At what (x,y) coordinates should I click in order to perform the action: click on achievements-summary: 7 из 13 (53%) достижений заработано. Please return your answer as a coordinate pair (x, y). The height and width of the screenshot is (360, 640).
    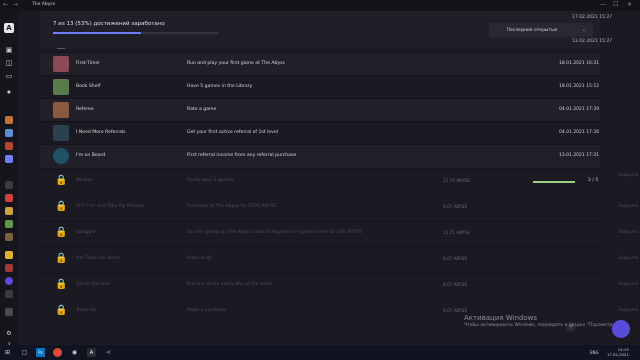
    Looking at the image, I should click on (109, 24).